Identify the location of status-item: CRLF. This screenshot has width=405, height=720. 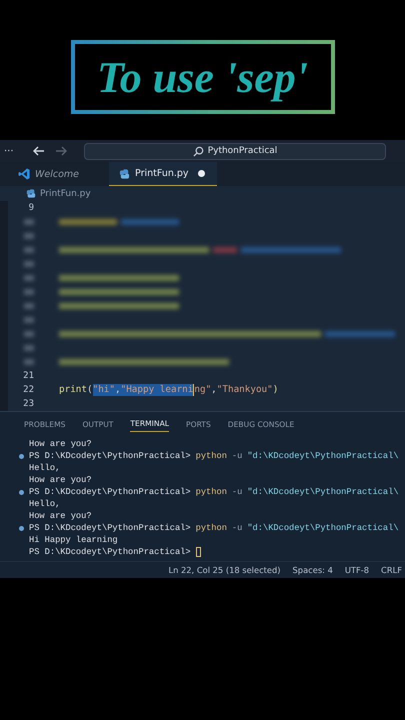
(391, 570).